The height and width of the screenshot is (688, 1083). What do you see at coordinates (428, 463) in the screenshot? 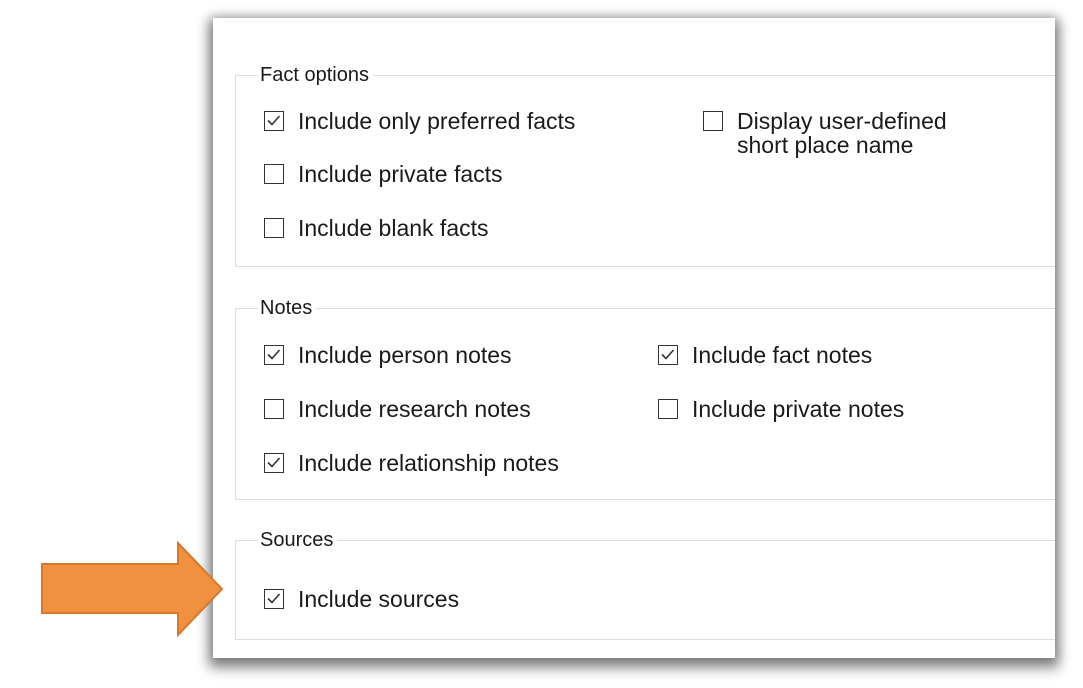
I see `checkbox-label: Include relationship notes` at bounding box center [428, 463].